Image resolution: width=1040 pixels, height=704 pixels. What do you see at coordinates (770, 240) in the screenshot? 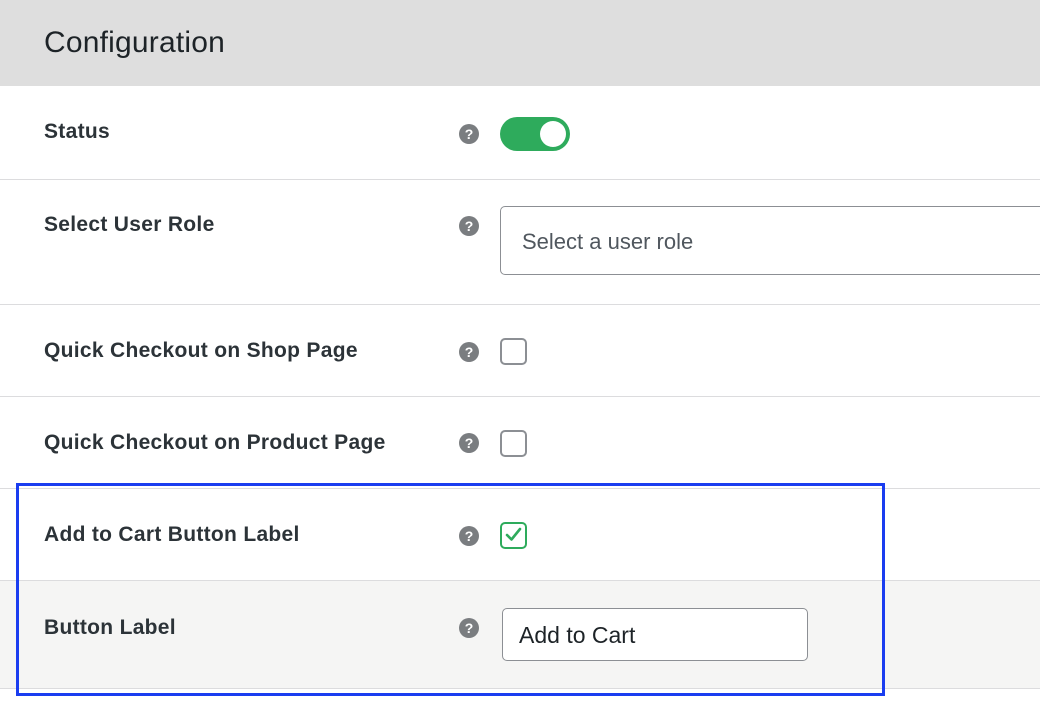
I see `user-role-select: Select a user role` at bounding box center [770, 240].